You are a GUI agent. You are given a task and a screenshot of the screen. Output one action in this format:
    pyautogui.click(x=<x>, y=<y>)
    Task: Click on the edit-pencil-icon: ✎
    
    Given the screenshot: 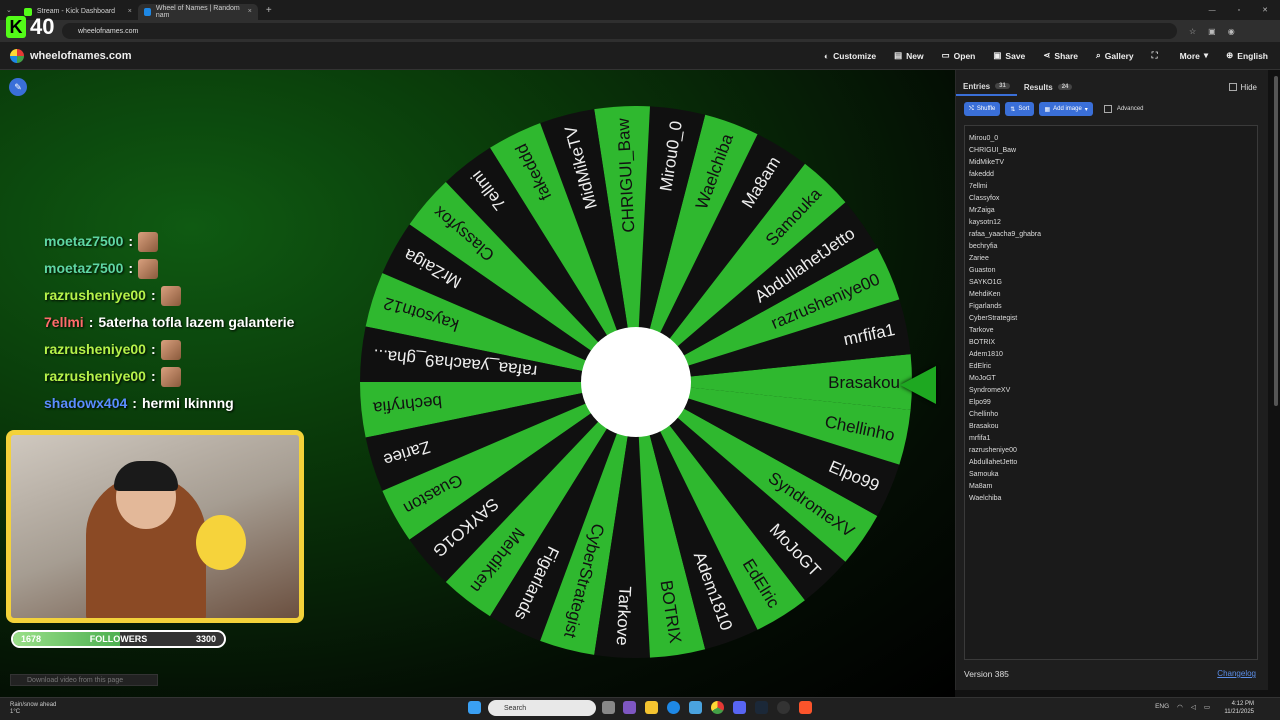 What is the action you would take?
    pyautogui.click(x=18, y=87)
    